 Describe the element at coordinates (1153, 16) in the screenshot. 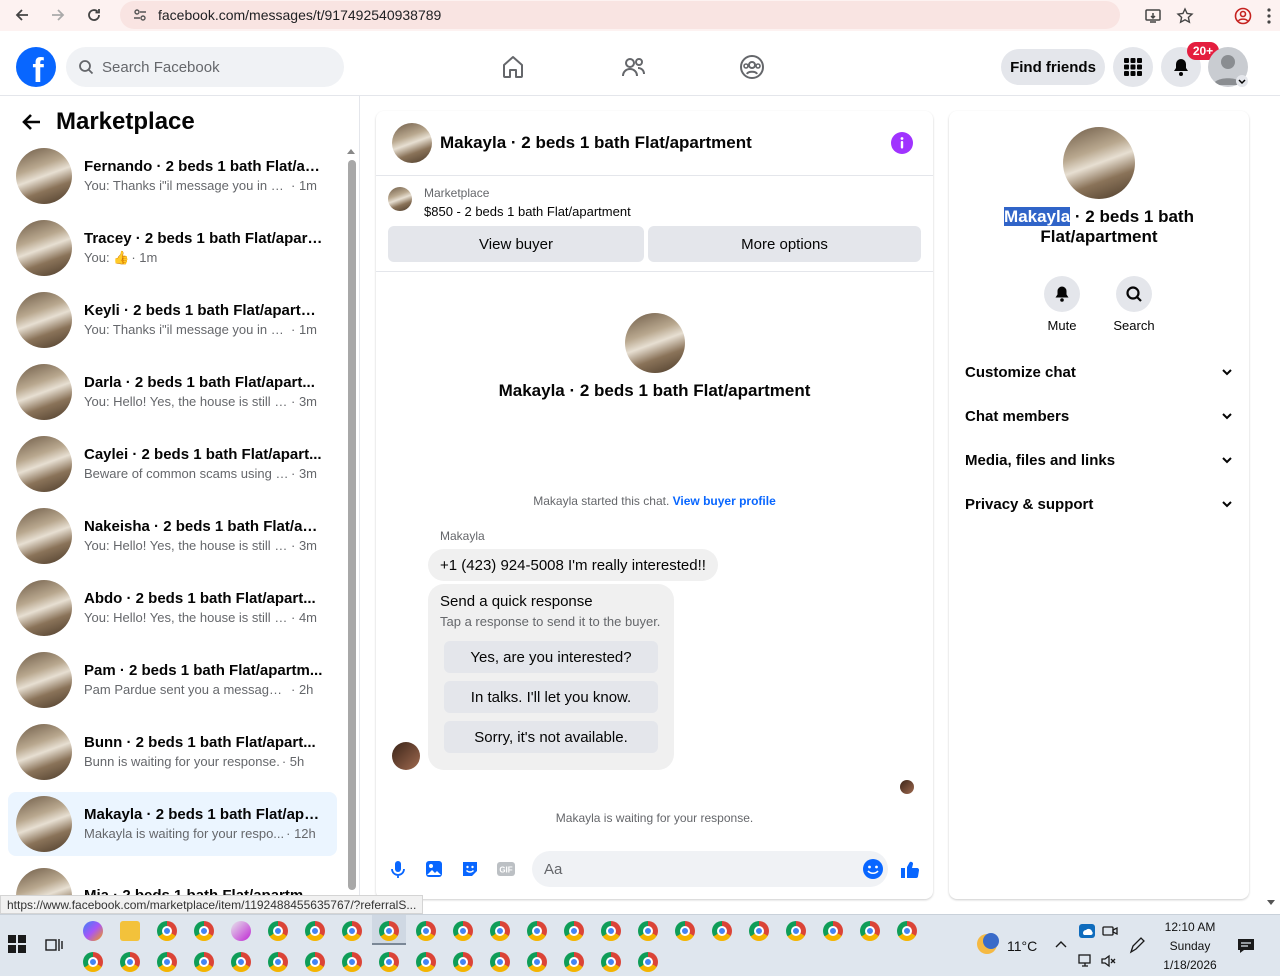

I see `install-app-icon` at that location.